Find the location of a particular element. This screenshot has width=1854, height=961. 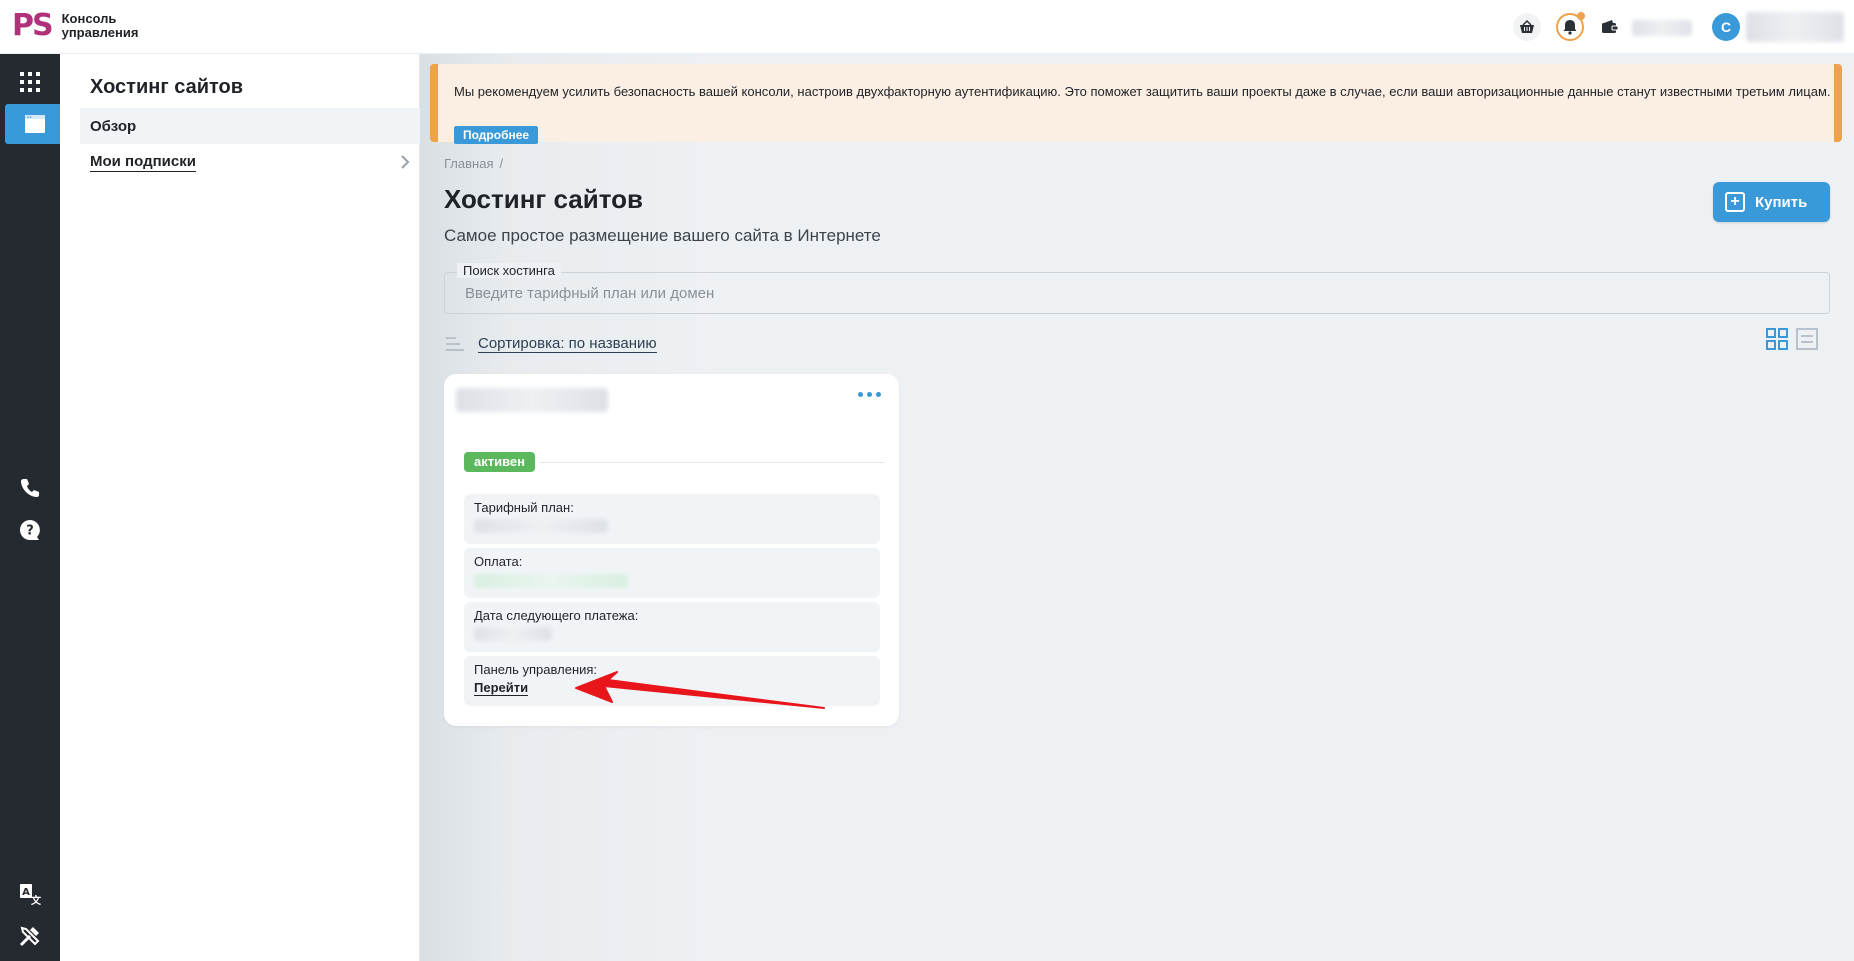

payment-field: Оплата: is located at coordinates (672, 573).